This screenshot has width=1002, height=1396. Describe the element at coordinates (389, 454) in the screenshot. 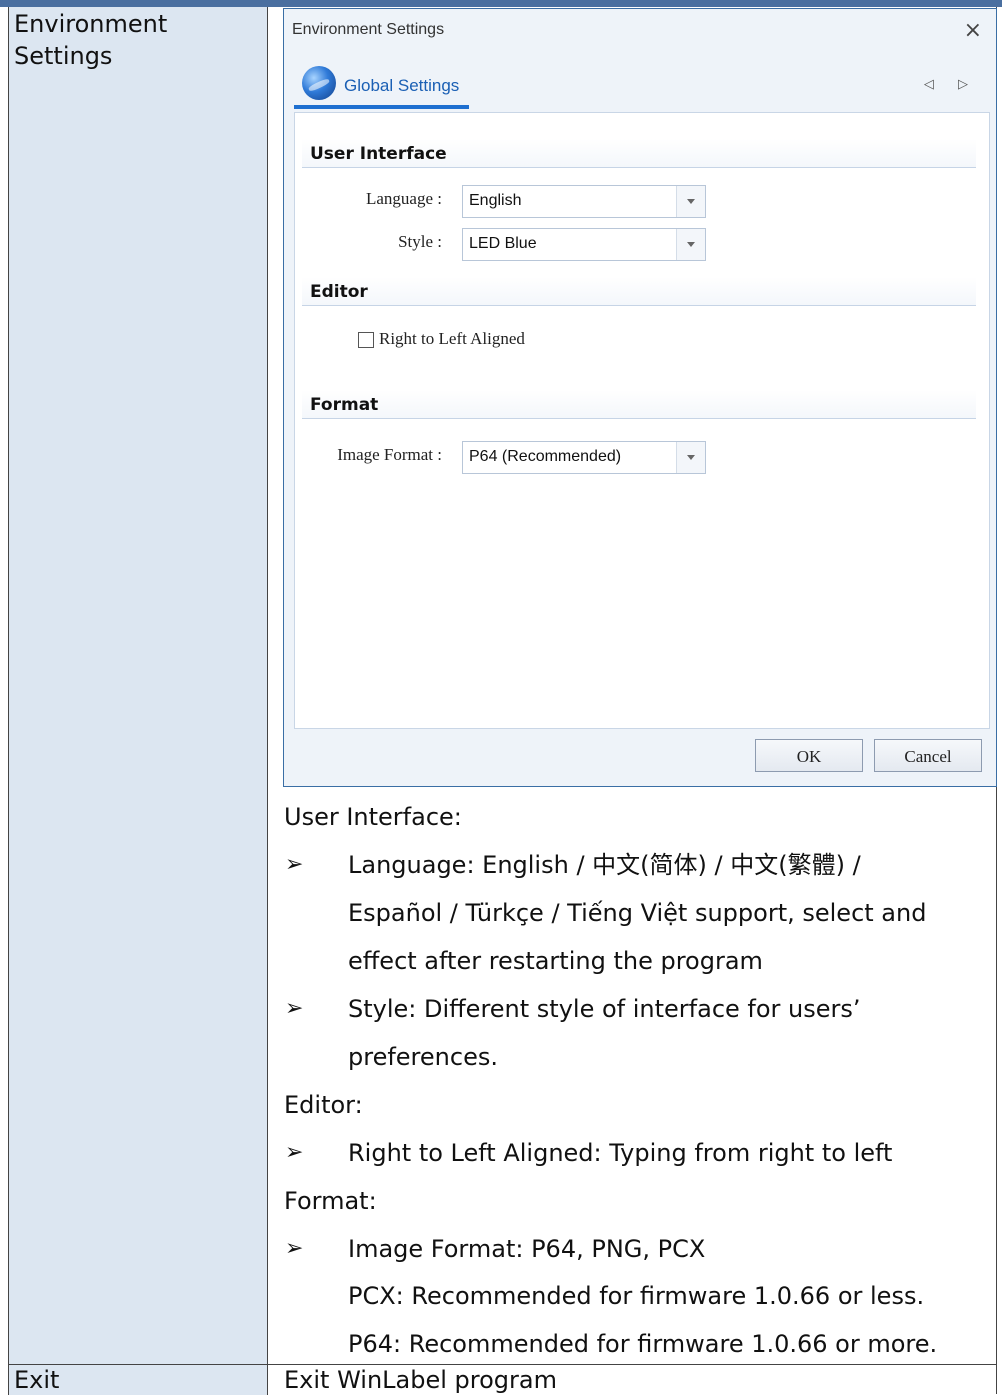

I see `image-format-label: Image Format :` at that location.